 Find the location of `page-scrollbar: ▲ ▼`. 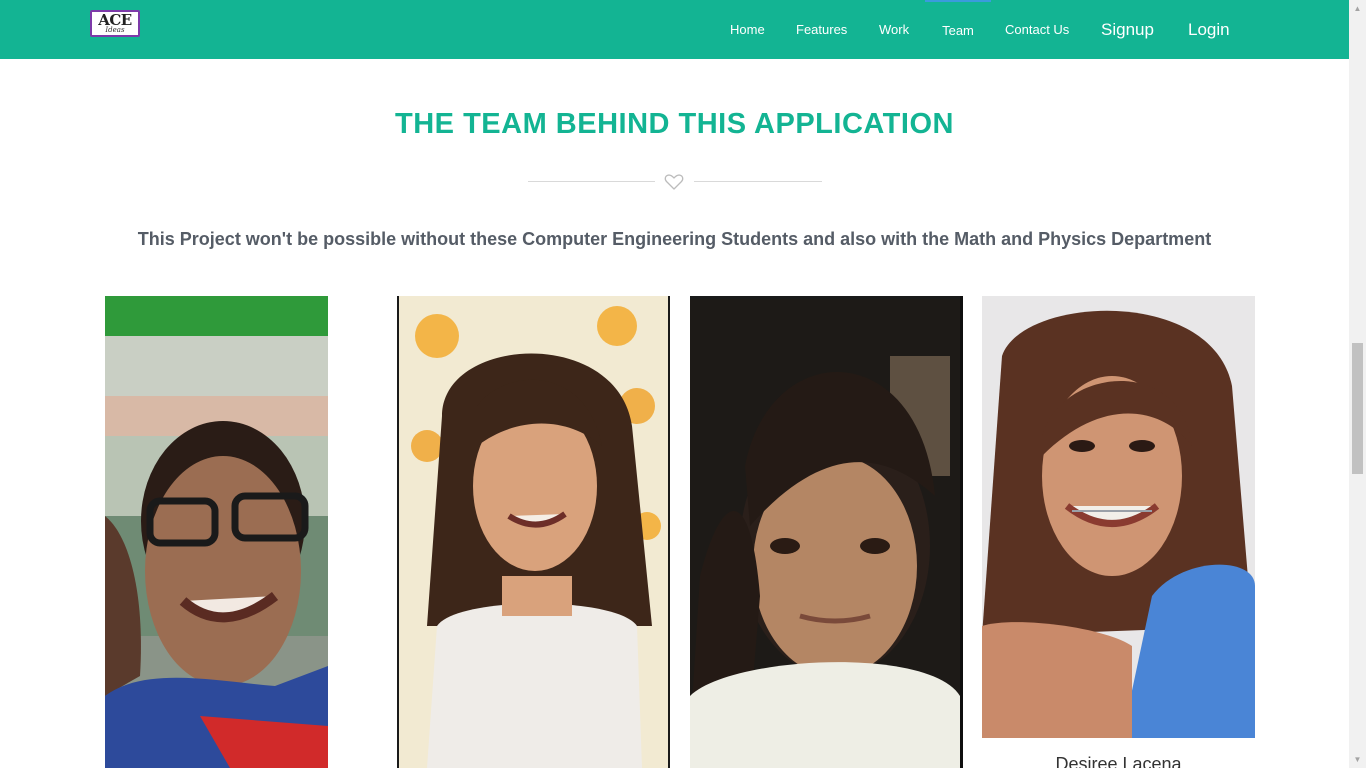

page-scrollbar: ▲ ▼ is located at coordinates (1357, 384).